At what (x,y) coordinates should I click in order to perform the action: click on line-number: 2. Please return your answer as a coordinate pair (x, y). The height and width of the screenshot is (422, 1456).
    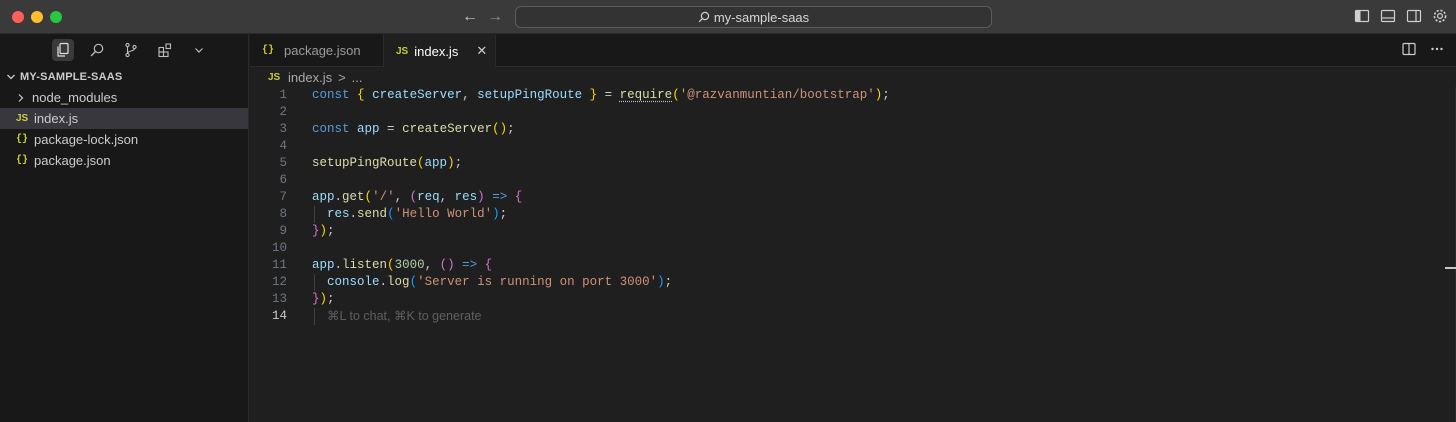
    Looking at the image, I should click on (283, 112).